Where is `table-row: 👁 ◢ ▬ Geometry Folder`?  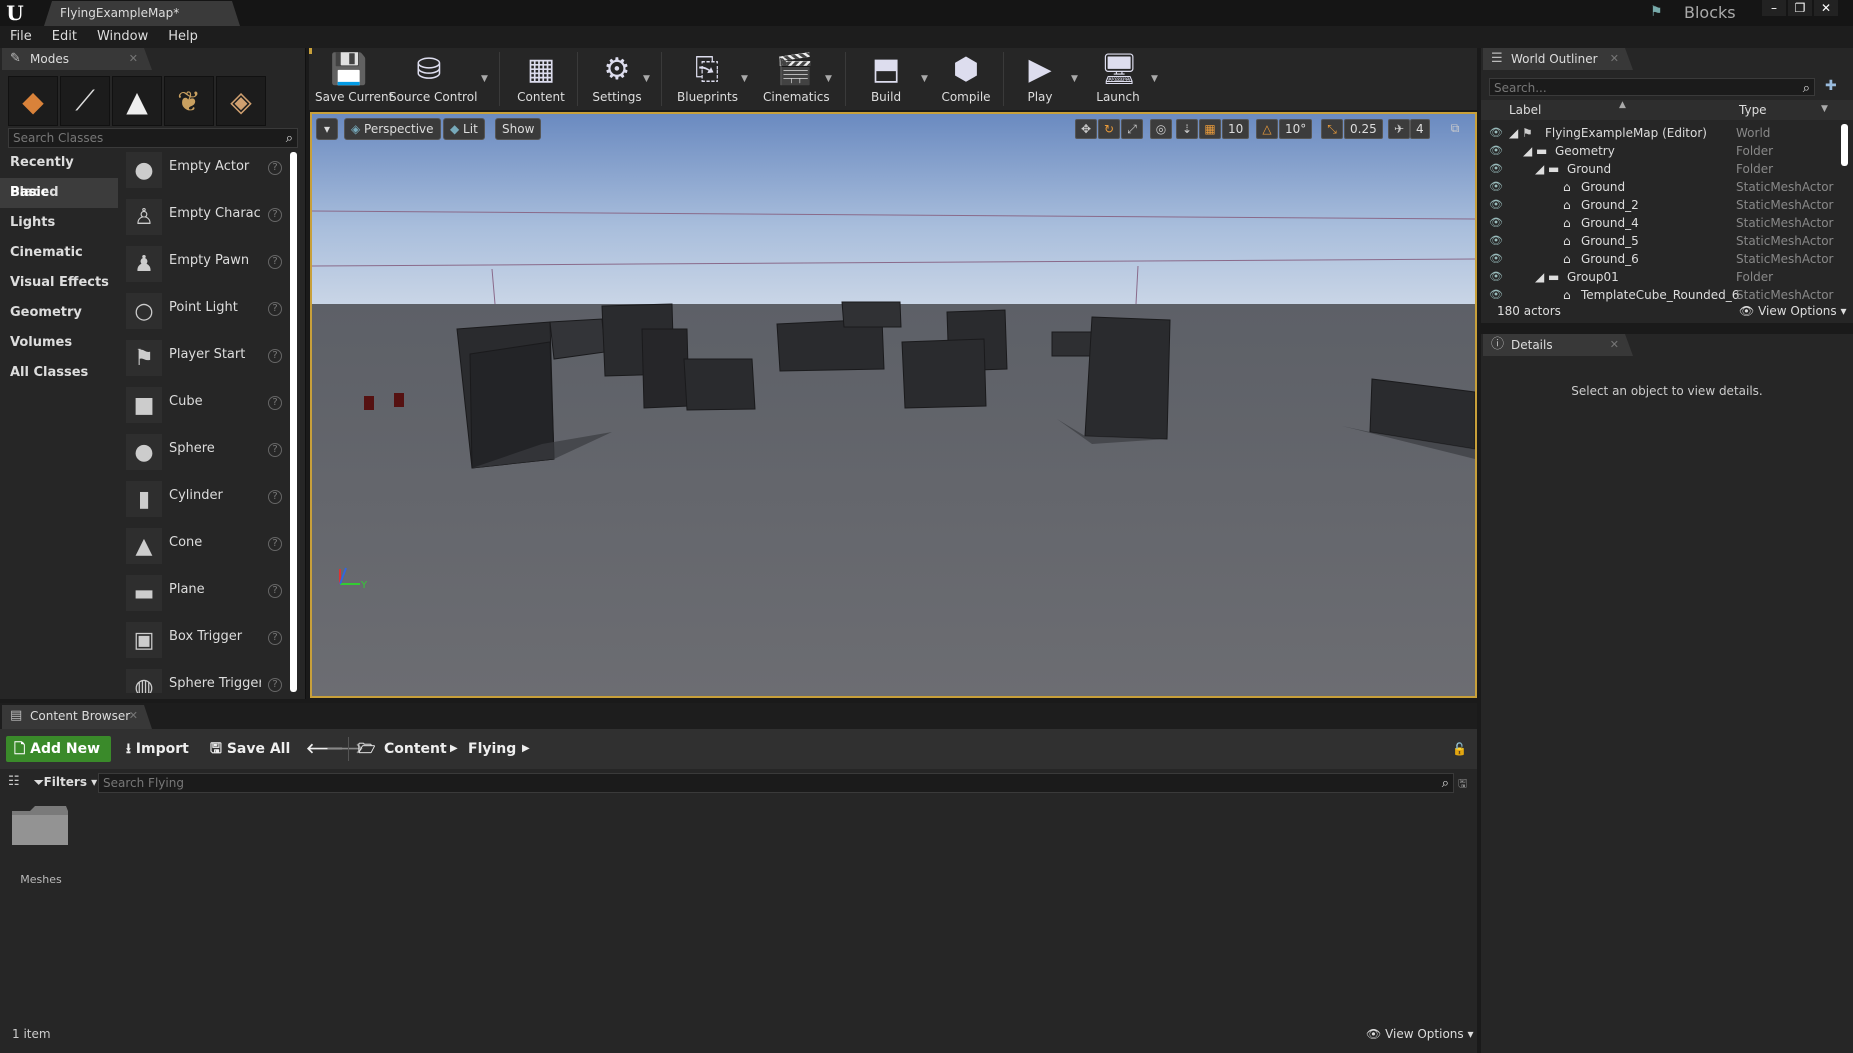
table-row: 👁 ◢ ▬ Geometry Folder is located at coordinates (1661, 151).